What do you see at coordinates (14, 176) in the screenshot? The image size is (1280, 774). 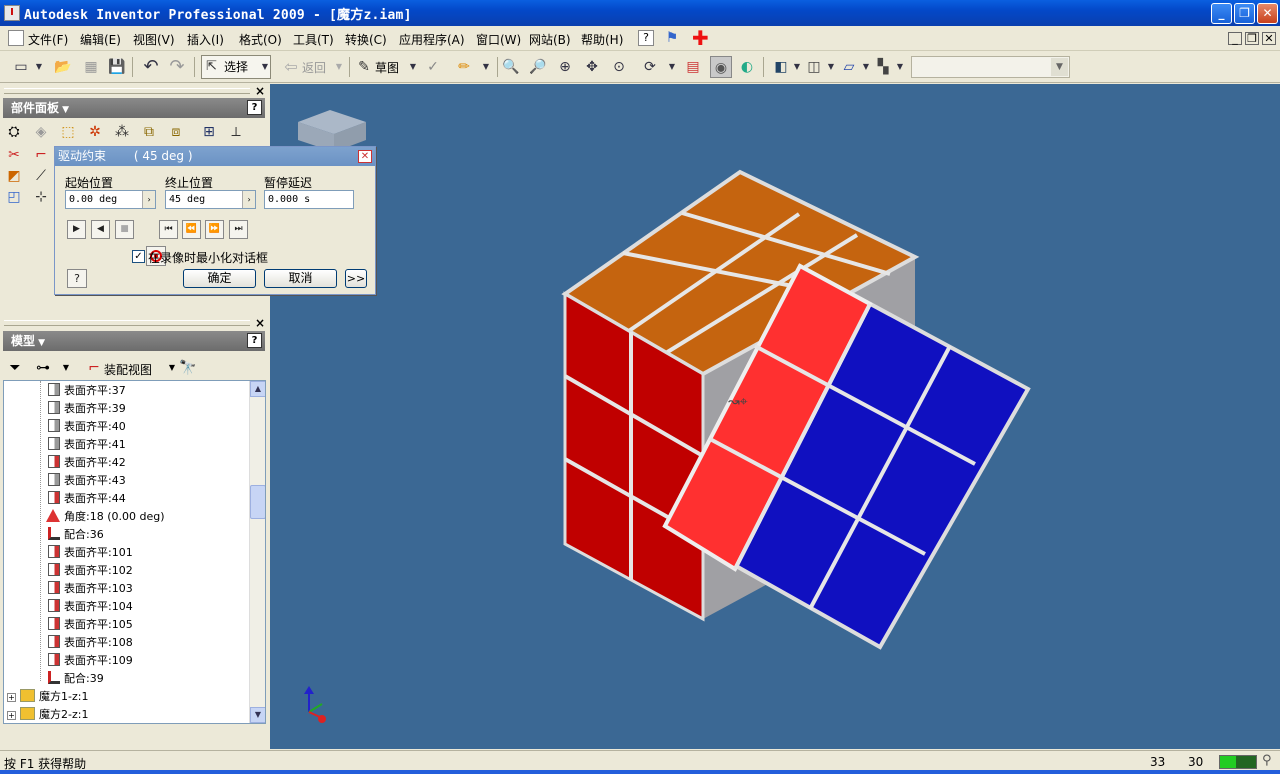 I see `rotate-component-icon: ◩` at bounding box center [14, 176].